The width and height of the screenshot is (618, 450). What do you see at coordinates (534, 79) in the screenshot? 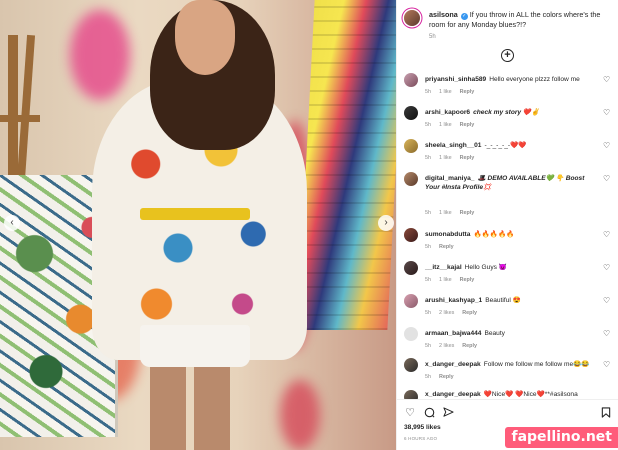
I see `comment-text: Hello everyone plzzz follow me` at bounding box center [534, 79].